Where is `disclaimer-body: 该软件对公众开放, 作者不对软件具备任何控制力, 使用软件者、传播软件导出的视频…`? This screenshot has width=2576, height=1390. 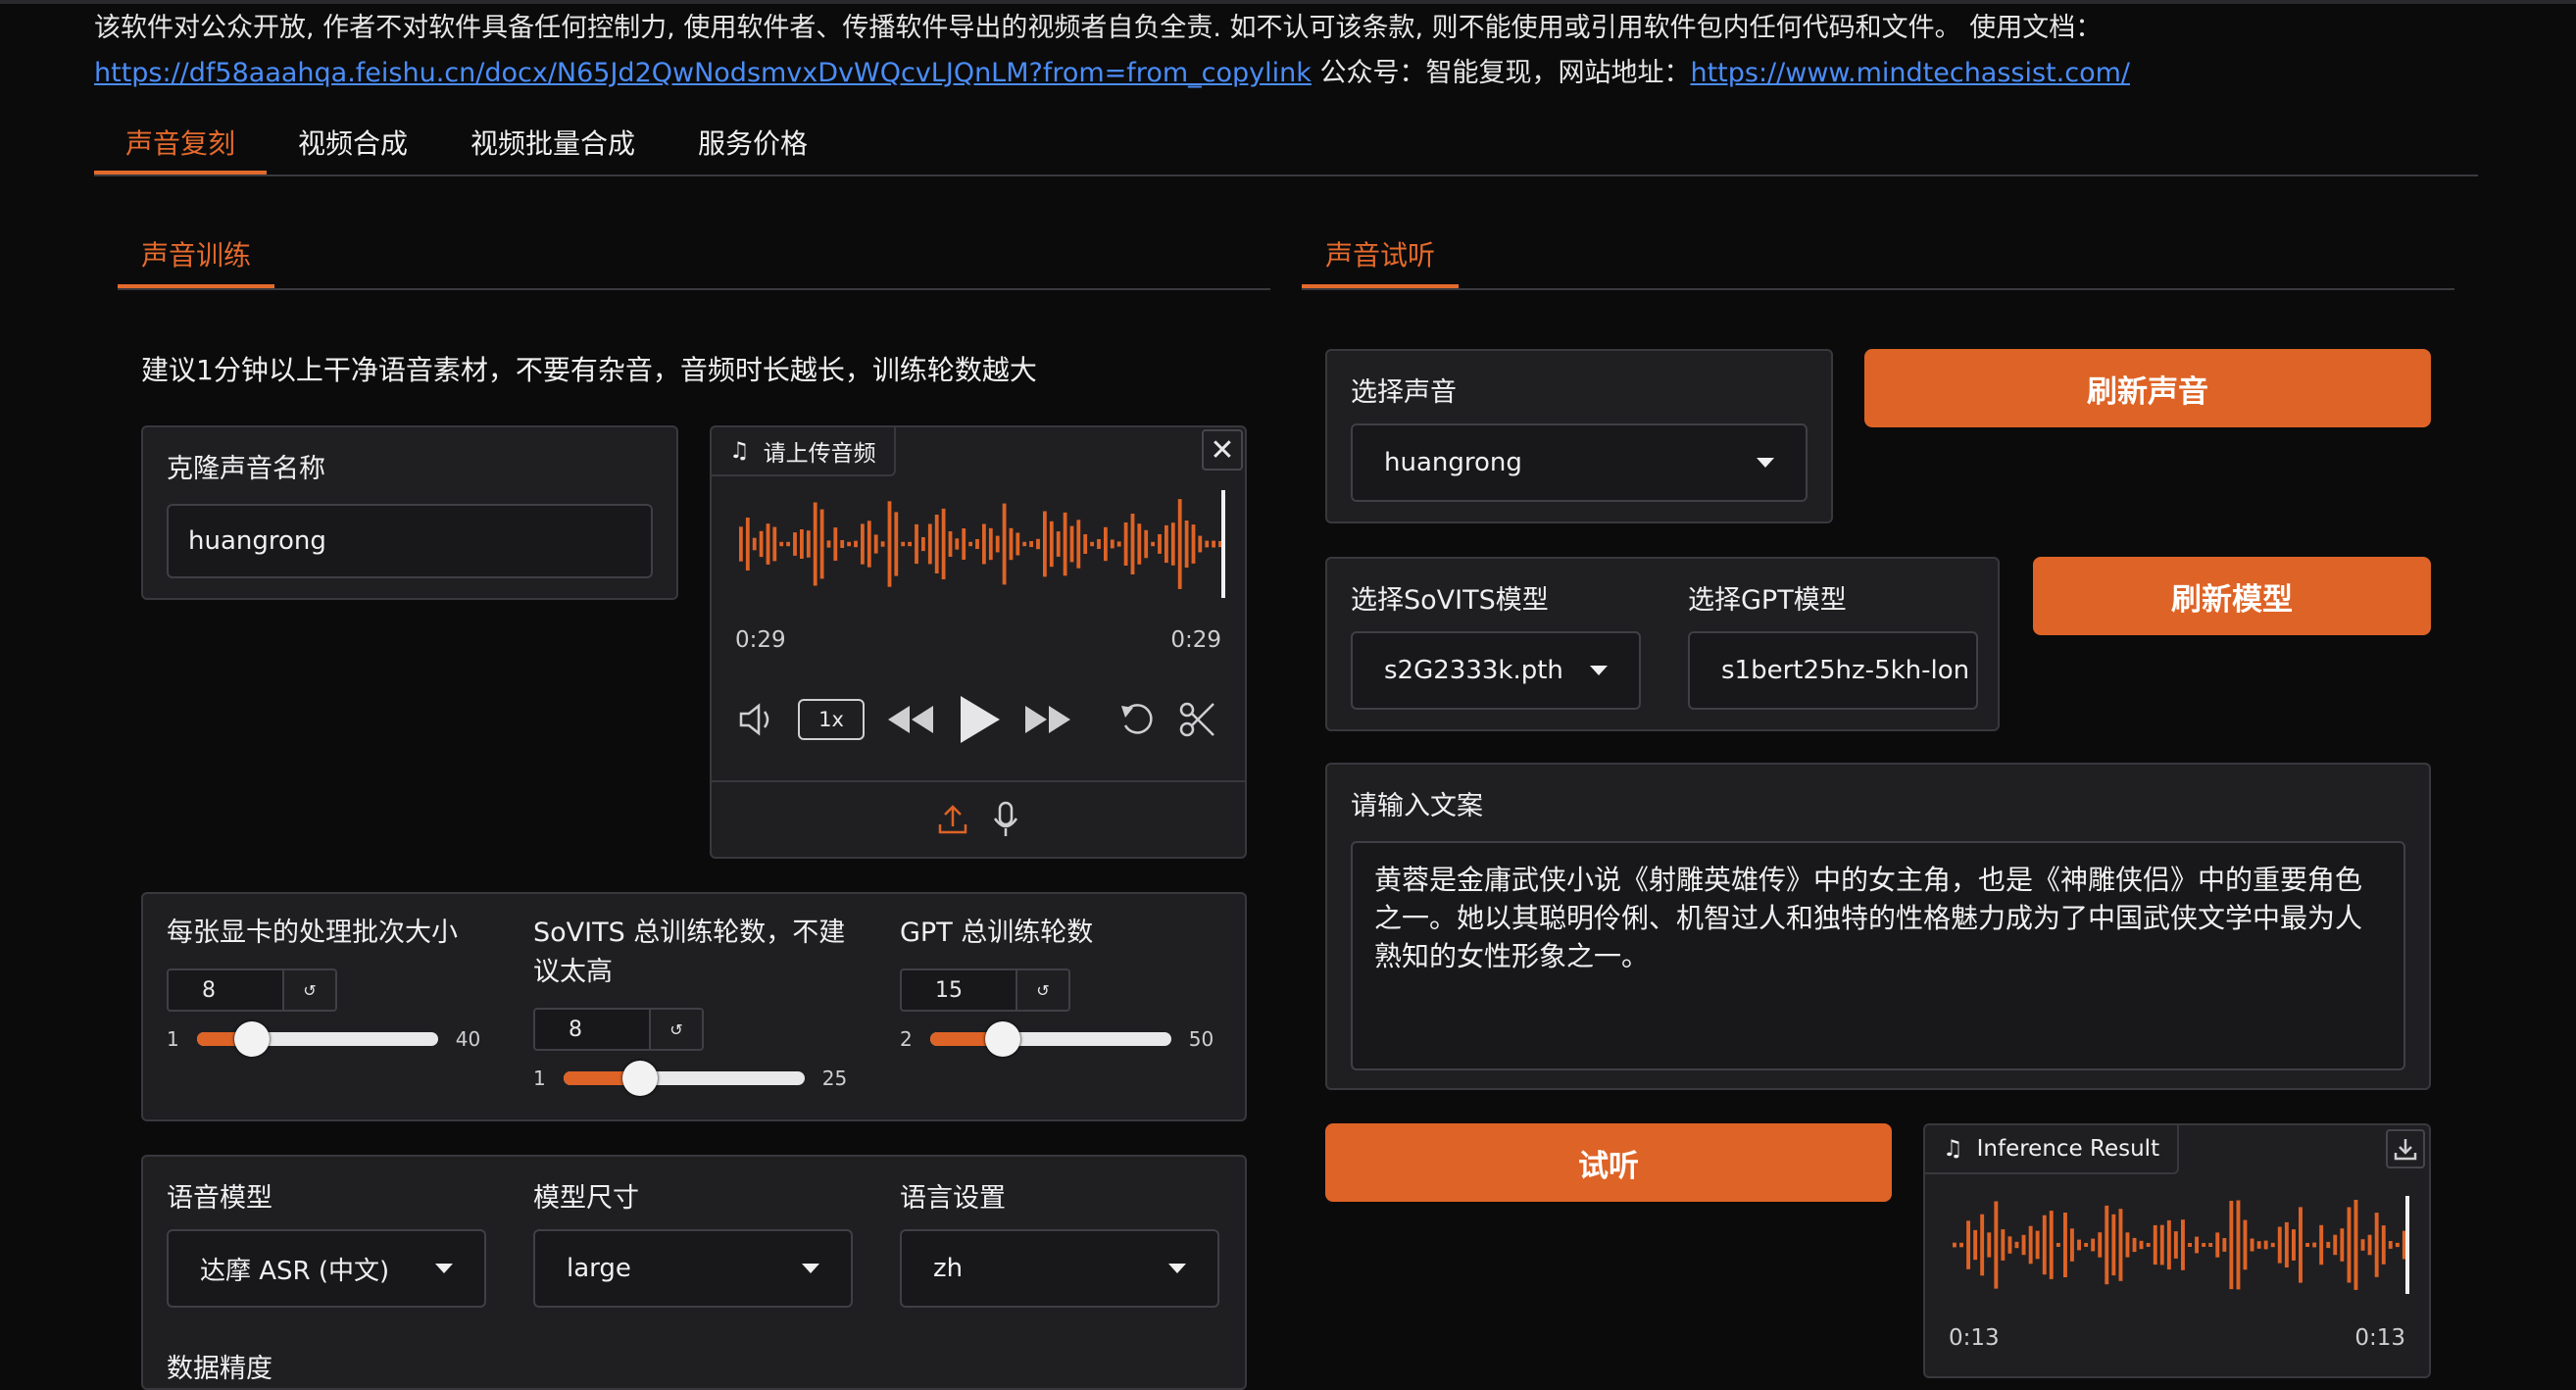 disclaimer-body: 该软件对公众开放, 作者不对软件具备任何控制力, 使用软件者、传播软件导出的视频… is located at coordinates (1098, 28).